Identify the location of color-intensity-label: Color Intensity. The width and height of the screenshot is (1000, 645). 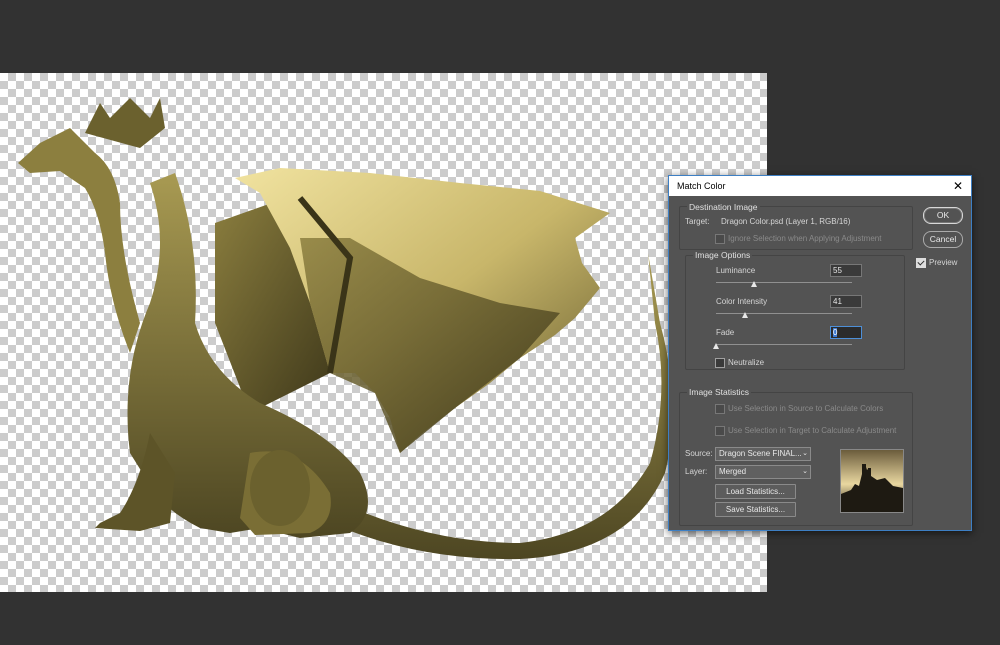
(742, 301).